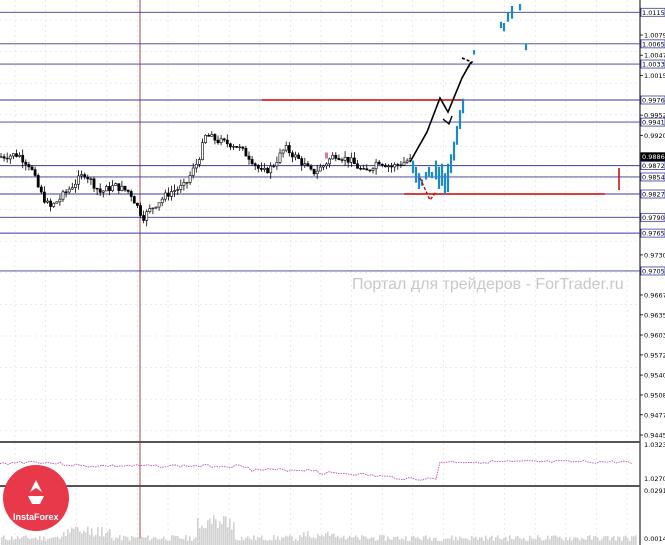 The height and width of the screenshot is (545, 665). I want to click on price-tick-label: 0.95085, so click(654, 395).